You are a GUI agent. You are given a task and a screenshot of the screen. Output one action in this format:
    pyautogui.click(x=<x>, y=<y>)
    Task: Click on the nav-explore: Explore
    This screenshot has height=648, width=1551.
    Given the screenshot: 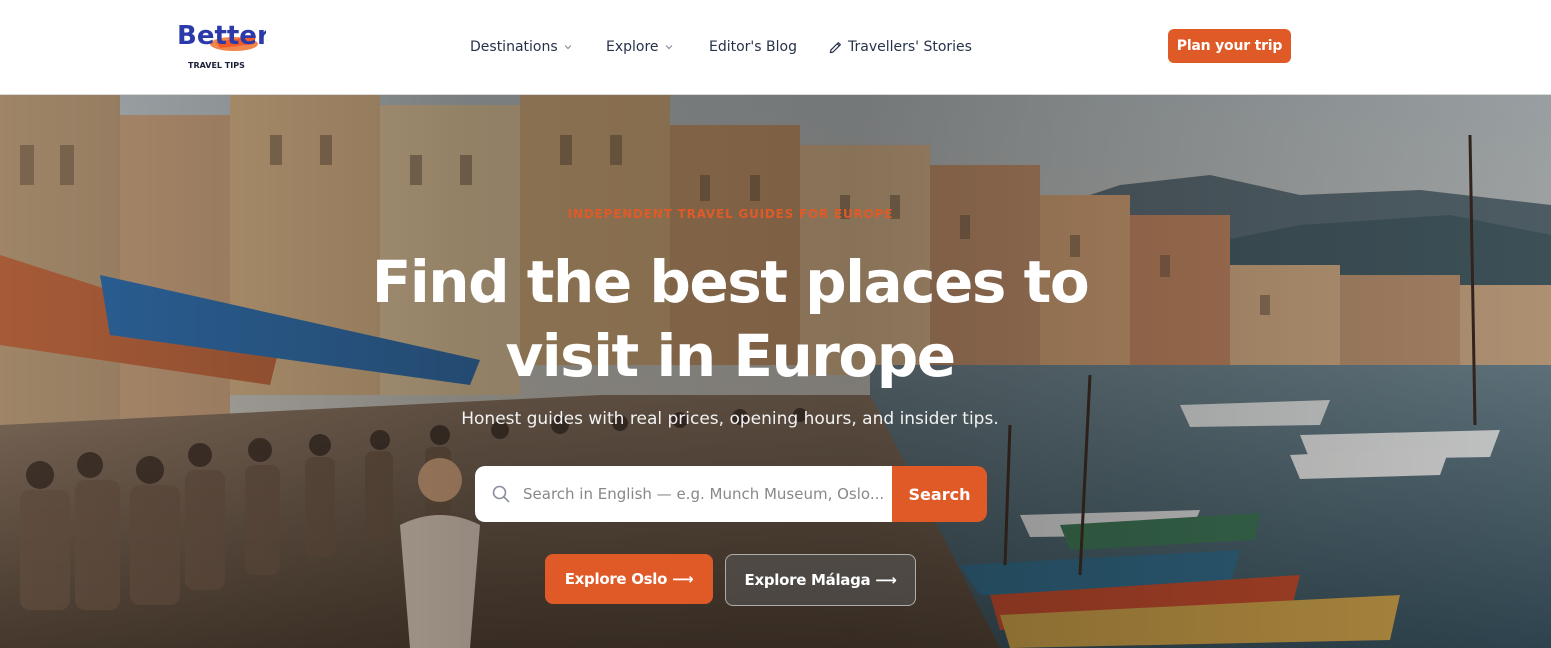 What is the action you would take?
    pyautogui.click(x=640, y=47)
    